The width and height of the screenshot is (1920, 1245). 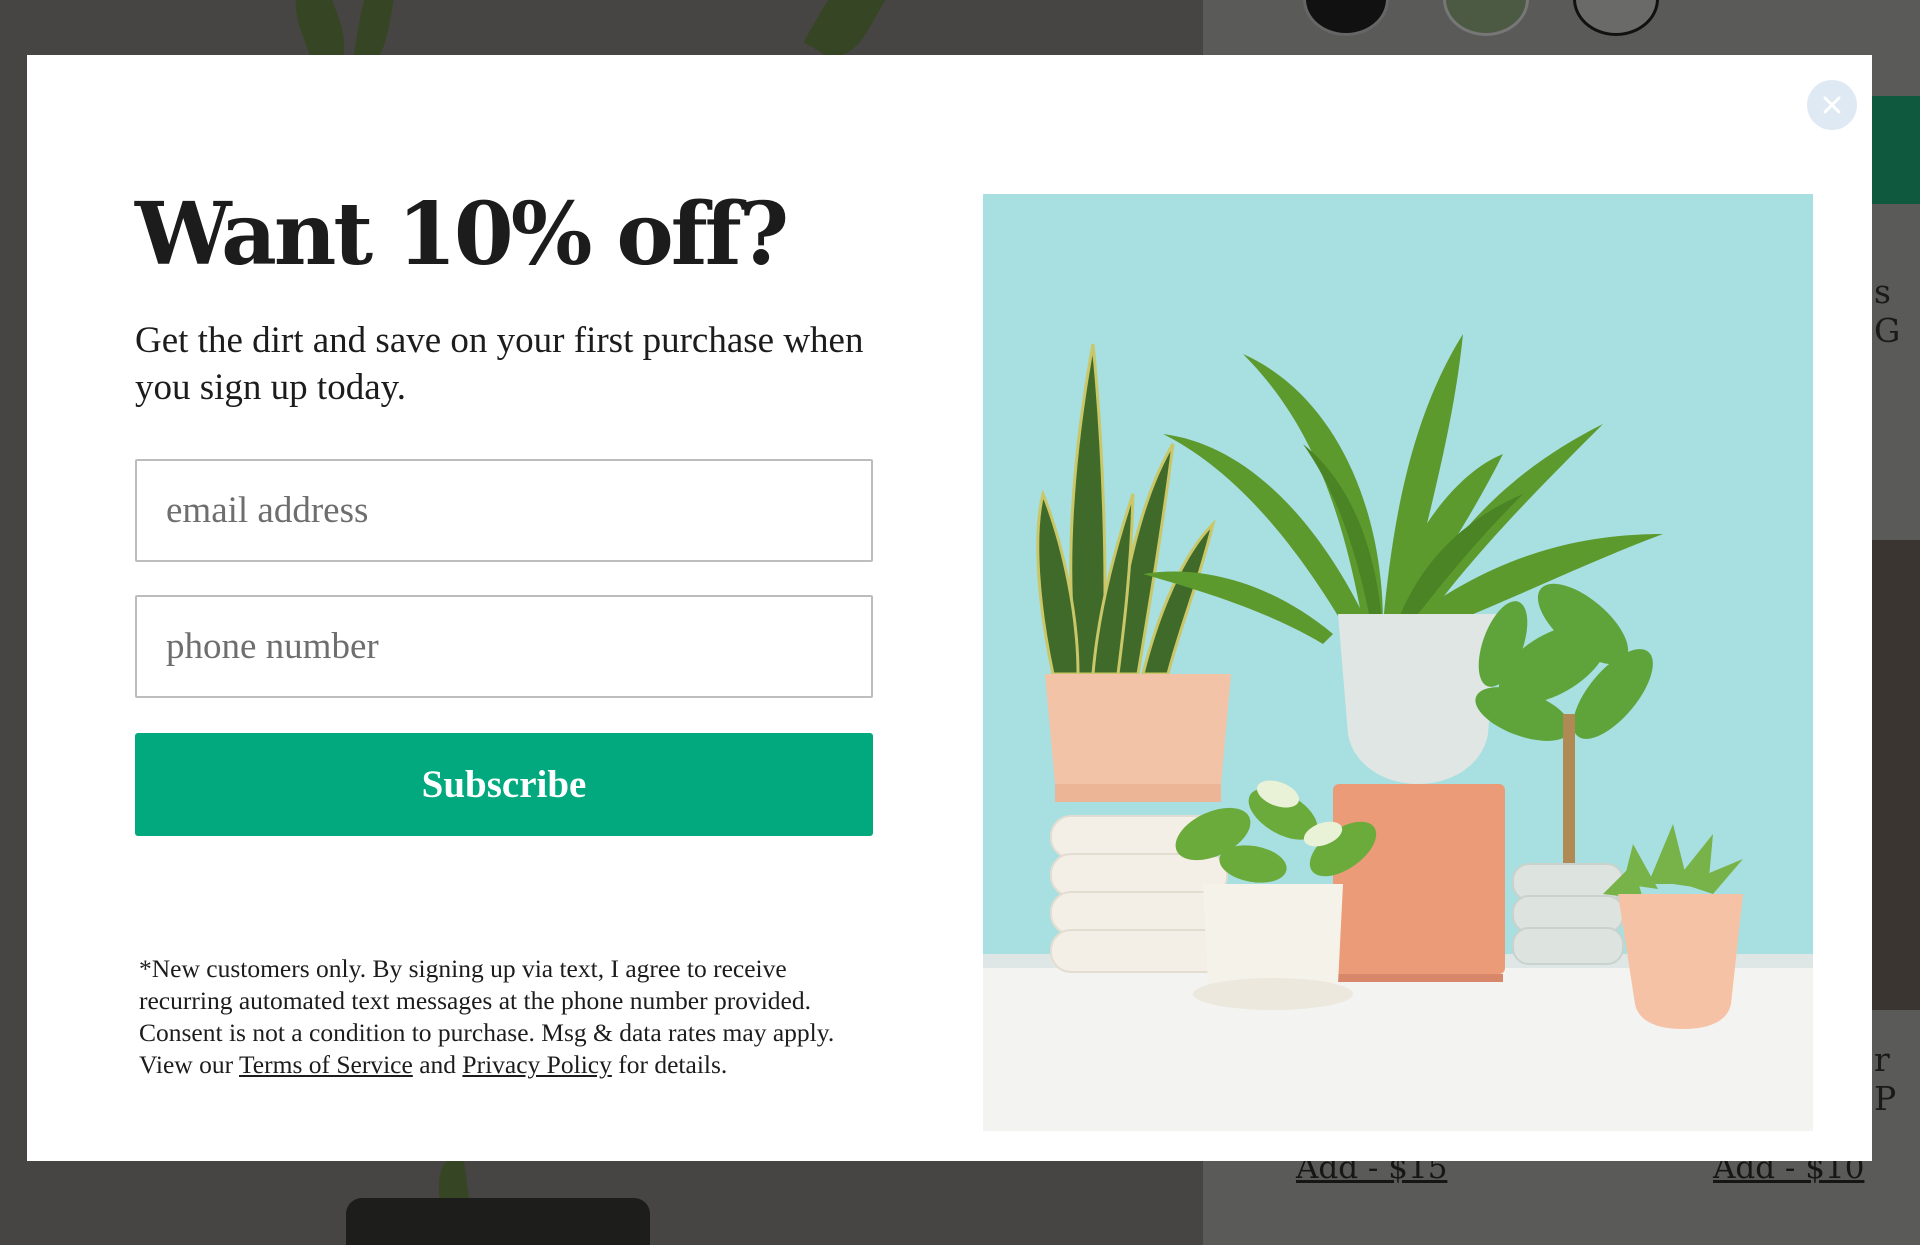 What do you see at coordinates (498, 1221) in the screenshot?
I see `background-plant-pot` at bounding box center [498, 1221].